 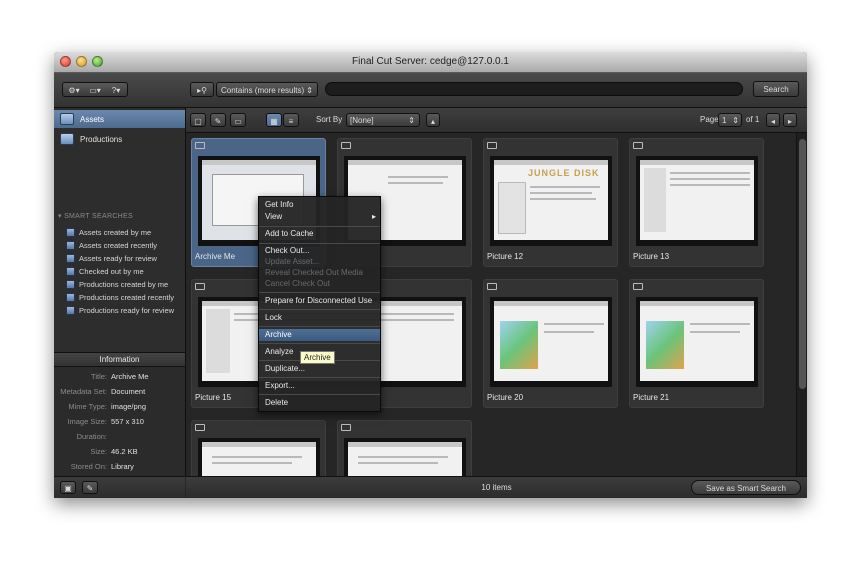 I want to click on folder-icon: ▭, so click(x=238, y=121).